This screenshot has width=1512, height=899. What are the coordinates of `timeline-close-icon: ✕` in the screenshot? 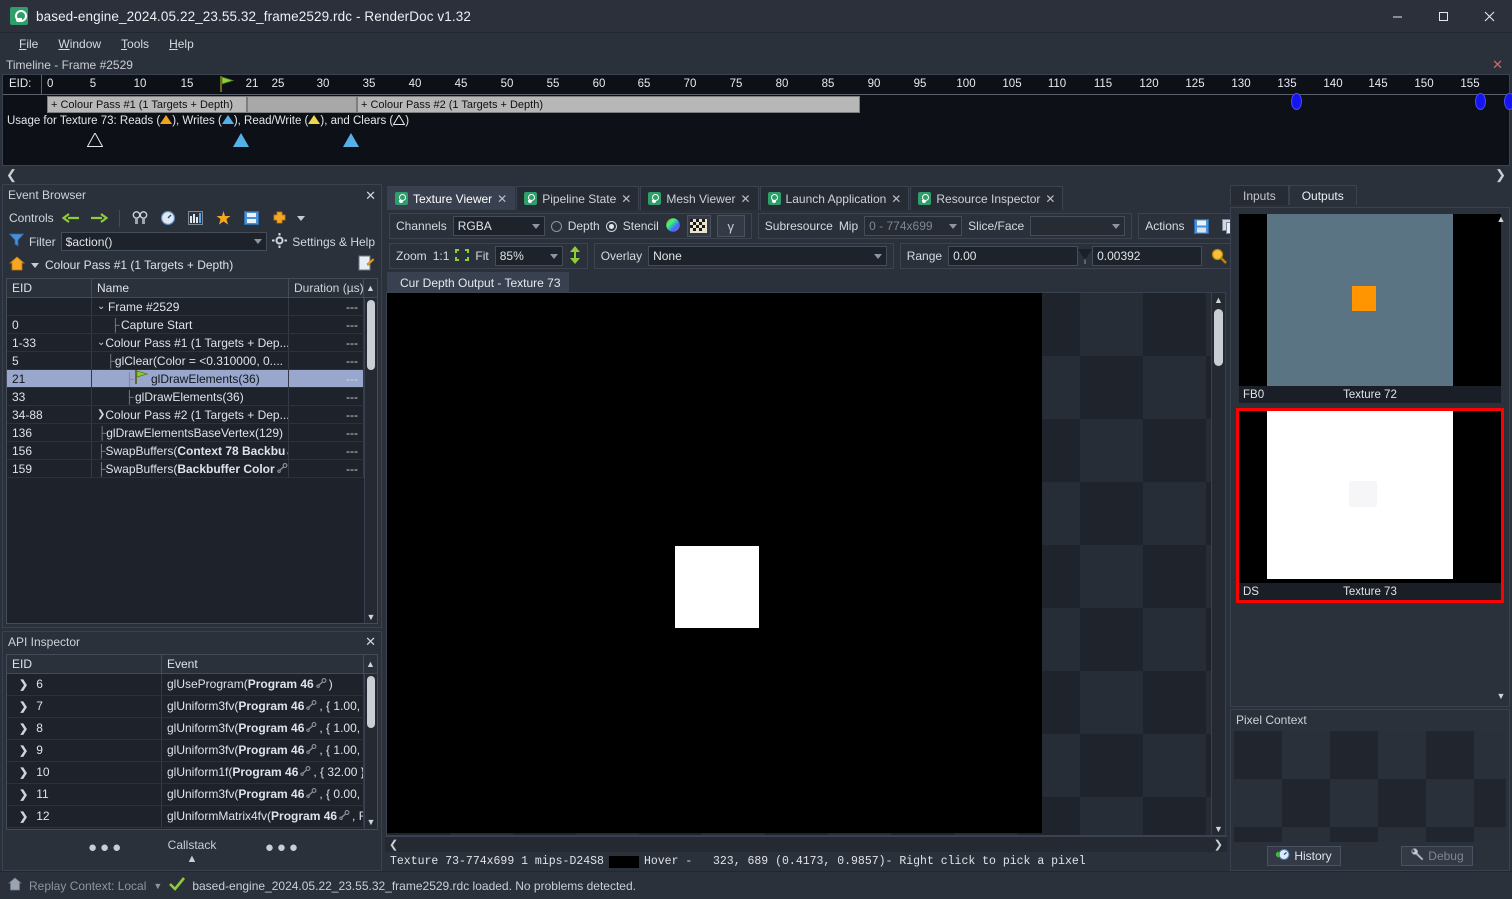 It's located at (1497, 64).